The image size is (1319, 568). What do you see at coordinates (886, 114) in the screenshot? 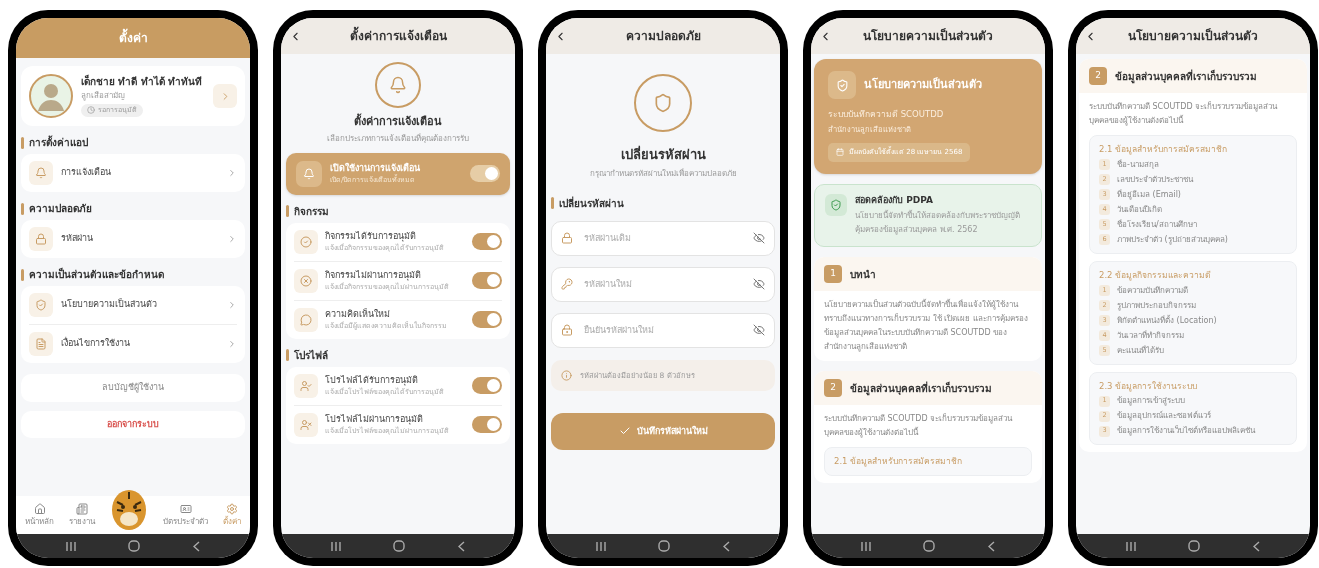
I see `system-name: ระบบบันทึกความดี SCOUTDD` at bounding box center [886, 114].